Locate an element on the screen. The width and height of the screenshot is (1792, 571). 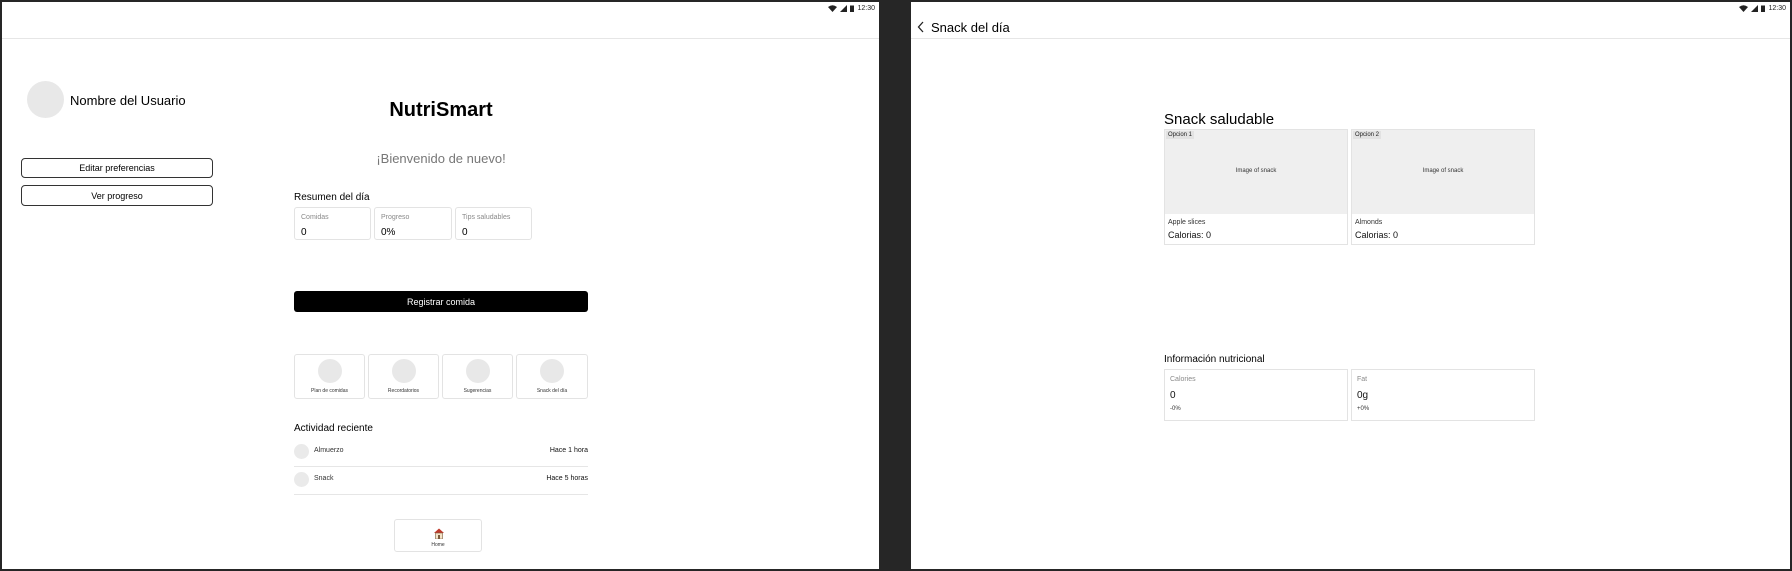
welcome-message: ¡Bienvenido de nuevo! is located at coordinates (441, 158).